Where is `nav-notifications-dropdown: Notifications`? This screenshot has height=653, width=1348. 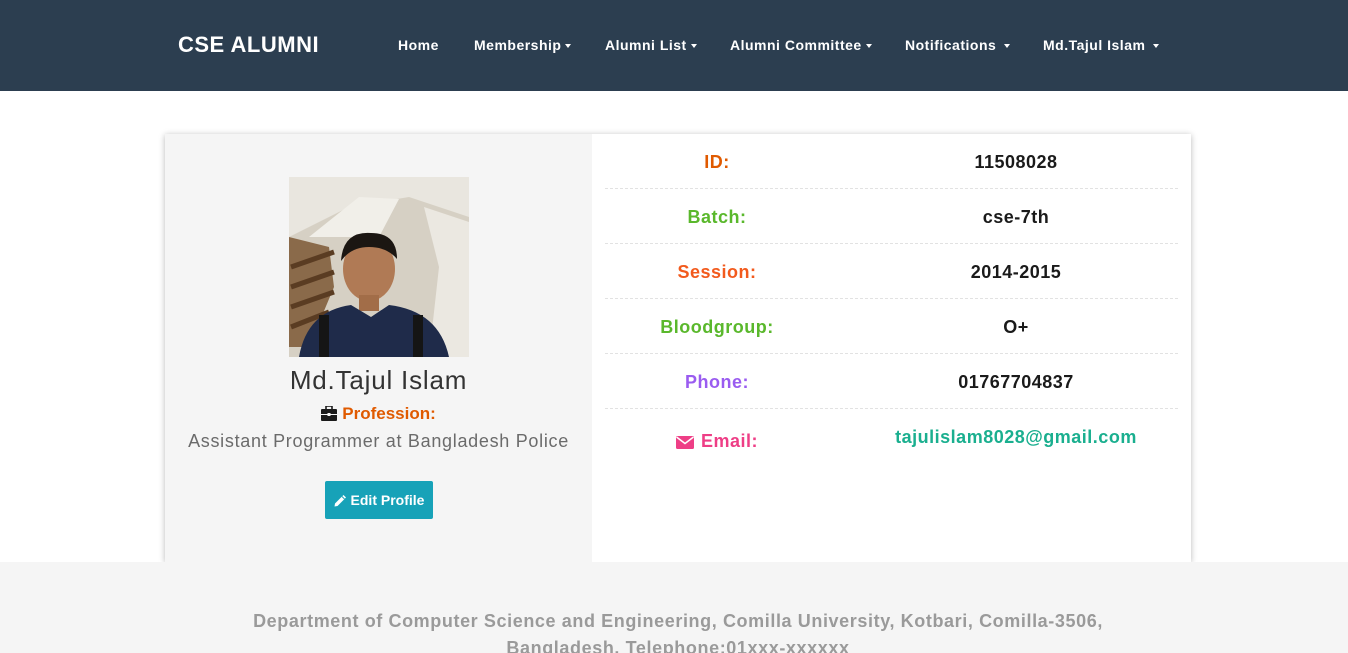 nav-notifications-dropdown: Notifications is located at coordinates (958, 45).